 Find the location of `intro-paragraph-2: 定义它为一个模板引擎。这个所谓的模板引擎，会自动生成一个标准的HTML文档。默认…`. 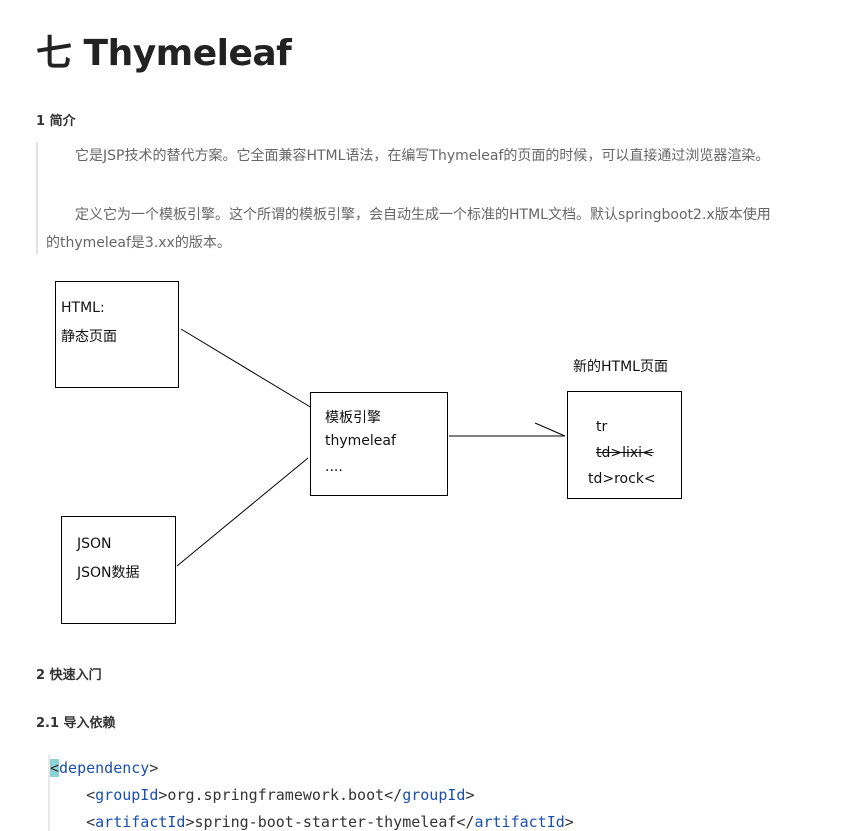

intro-paragraph-2: 定义它为一个模板引擎。这个所谓的模板引擎，会自动生成一个标准的HTML文档。默认… is located at coordinates (408, 229).